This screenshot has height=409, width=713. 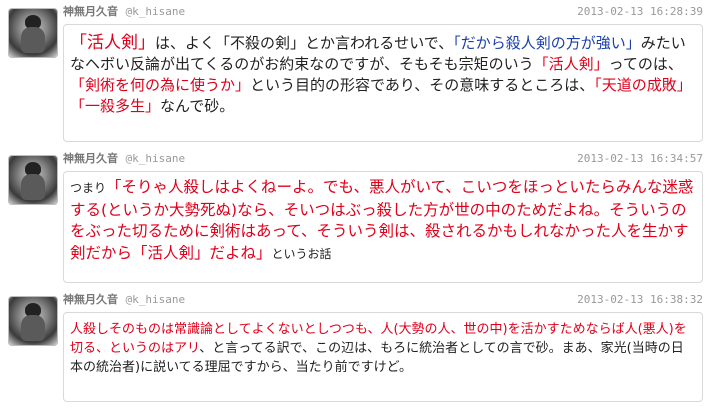 I want to click on tweet-header: 神無月久音 @k_hisane 2013-02-13 16:28:39, so click(x=383, y=12).